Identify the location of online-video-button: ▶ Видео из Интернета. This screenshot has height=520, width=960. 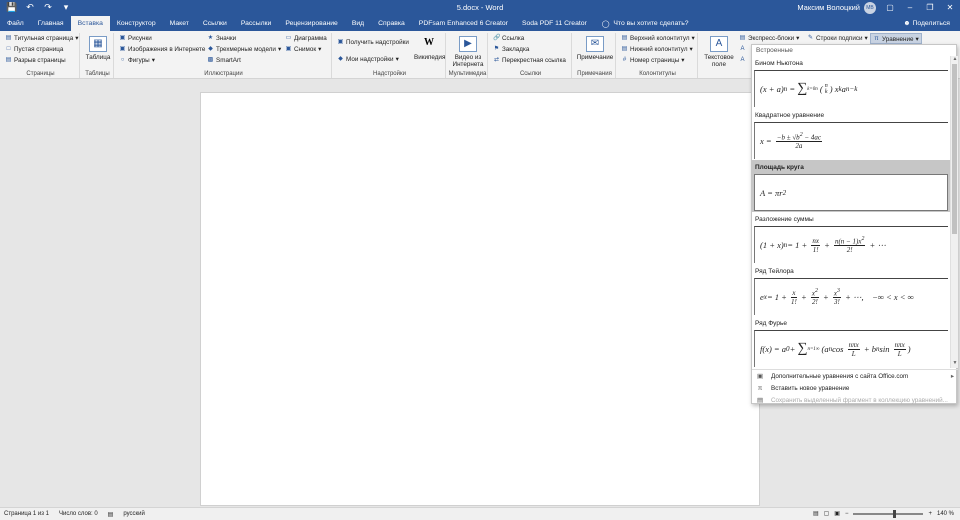
(468, 52).